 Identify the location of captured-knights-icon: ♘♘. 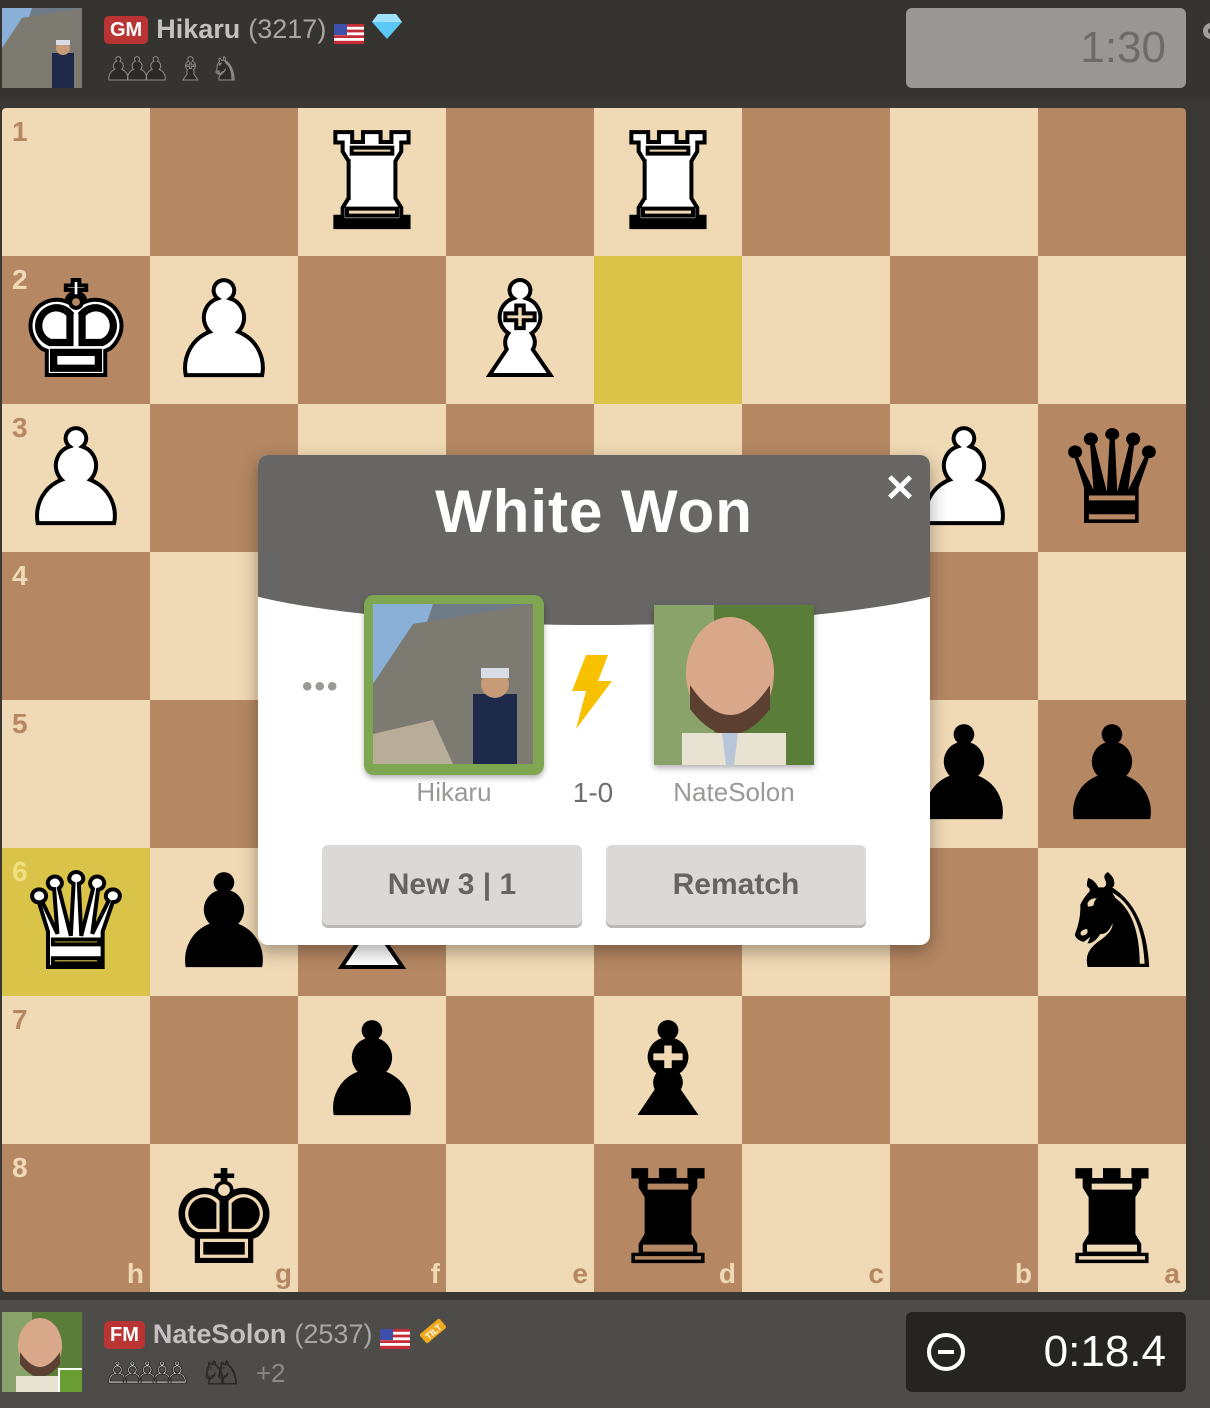
(221, 1373).